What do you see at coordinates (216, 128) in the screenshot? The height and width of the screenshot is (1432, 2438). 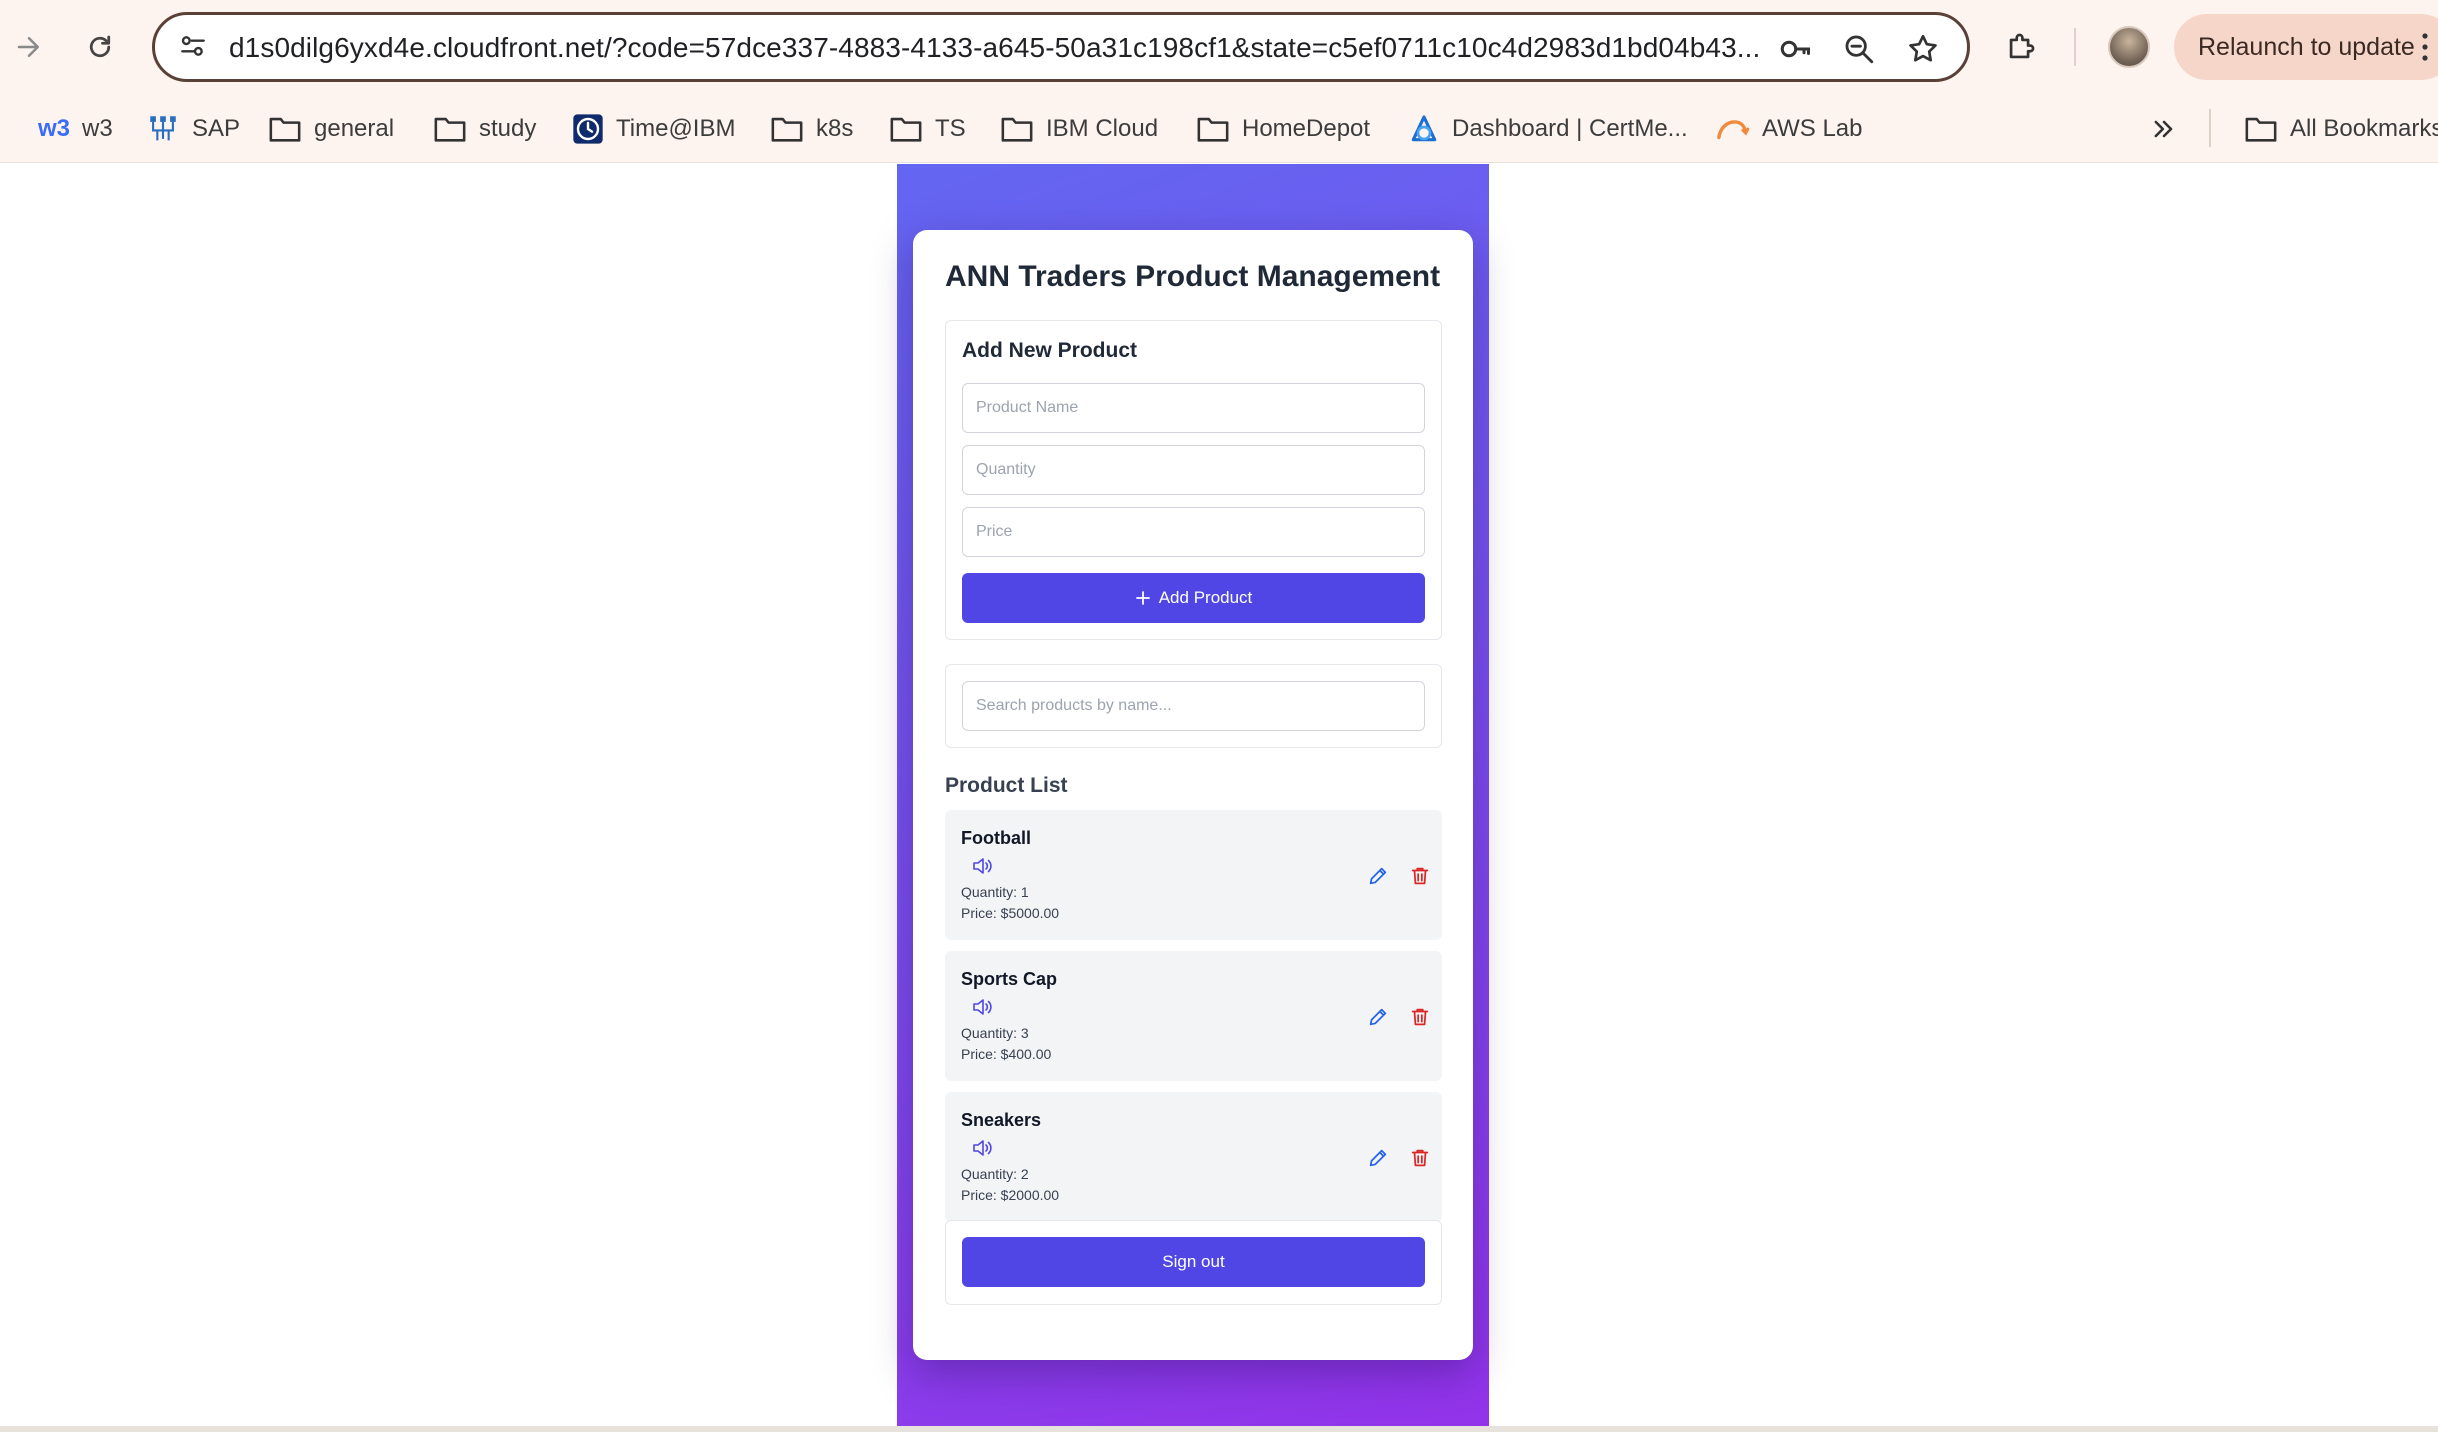 I see `bookmark-label: SAP` at bounding box center [216, 128].